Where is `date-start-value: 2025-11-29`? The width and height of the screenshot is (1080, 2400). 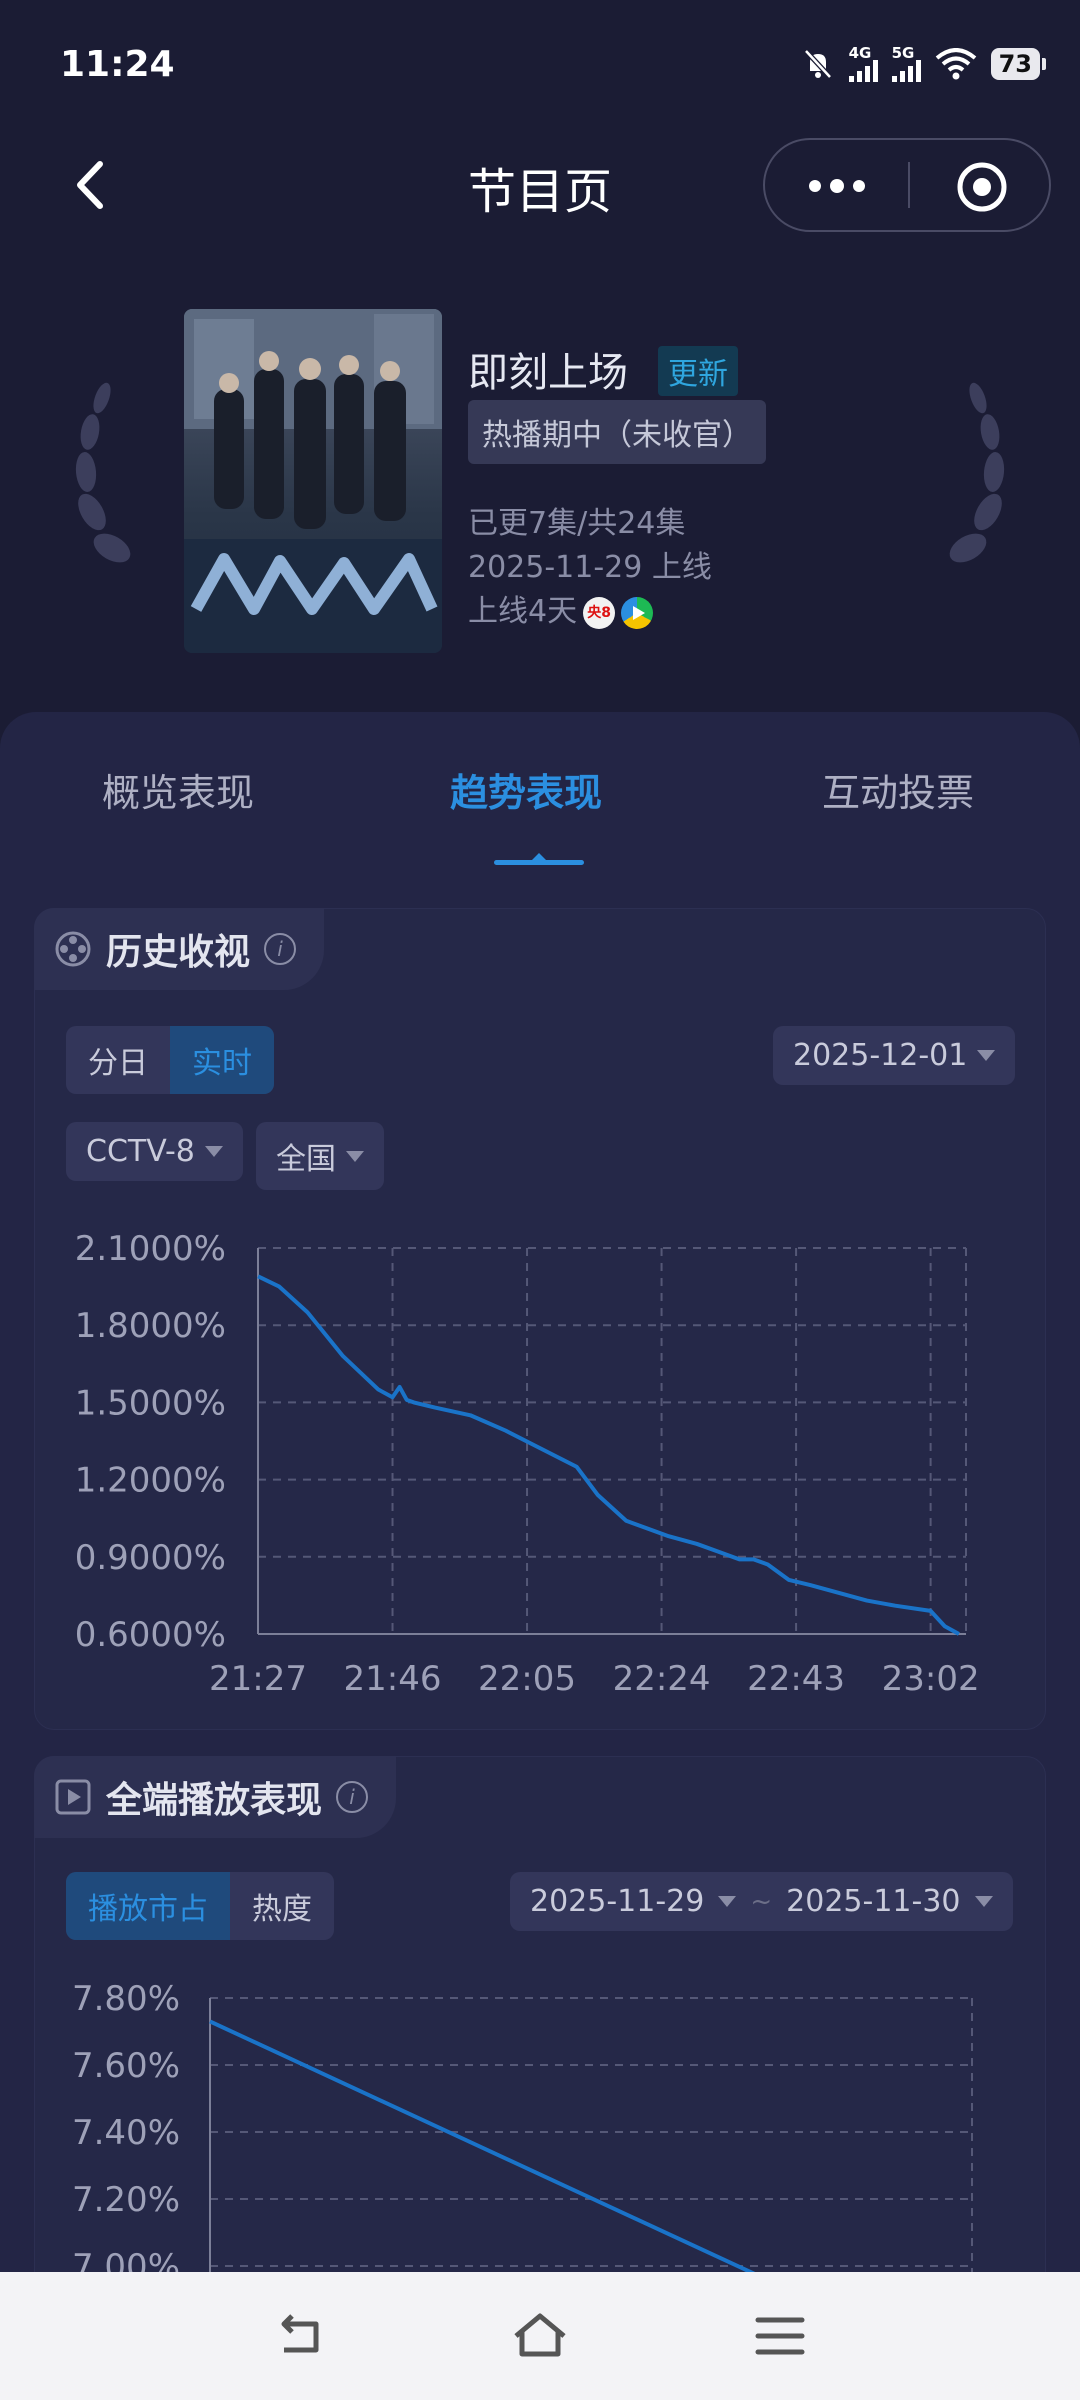 date-start-value: 2025-11-29 is located at coordinates (617, 1901).